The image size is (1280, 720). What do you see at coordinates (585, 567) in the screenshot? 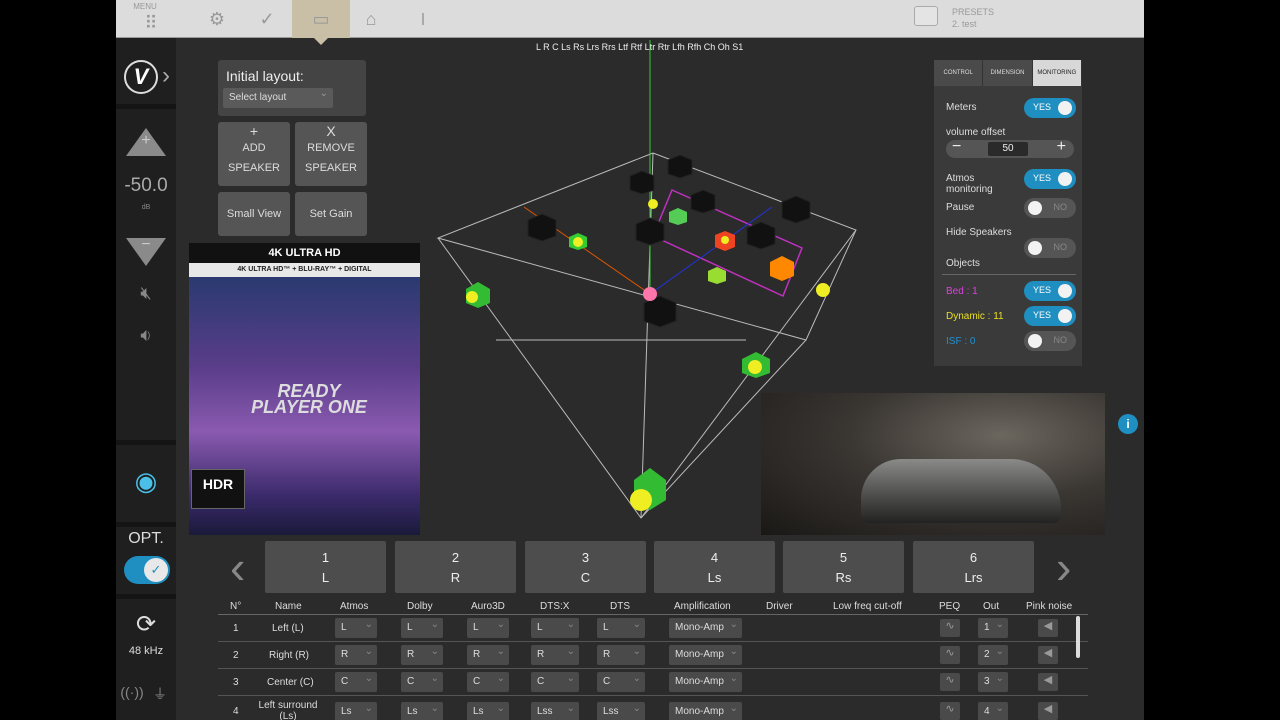
I see `speaker-tab-3: 3C` at bounding box center [585, 567].